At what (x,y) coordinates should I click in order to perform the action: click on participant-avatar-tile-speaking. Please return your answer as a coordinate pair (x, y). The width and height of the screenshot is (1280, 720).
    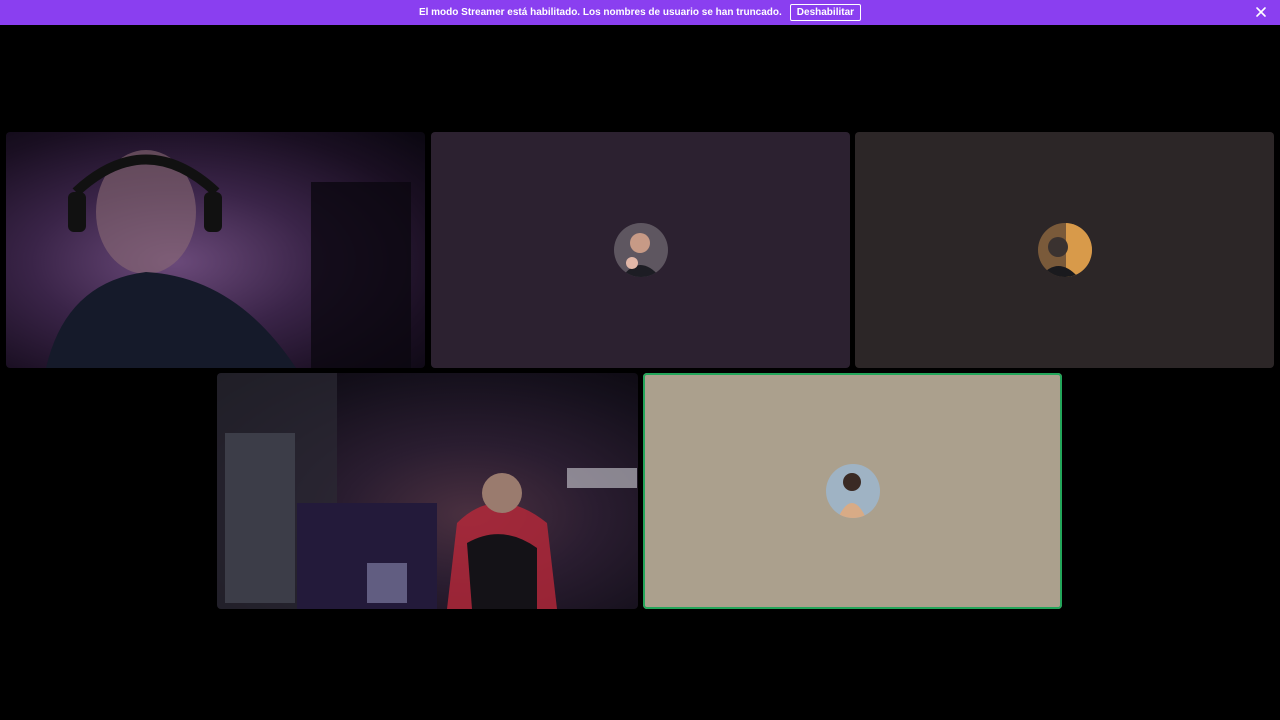
    Looking at the image, I should click on (852, 491).